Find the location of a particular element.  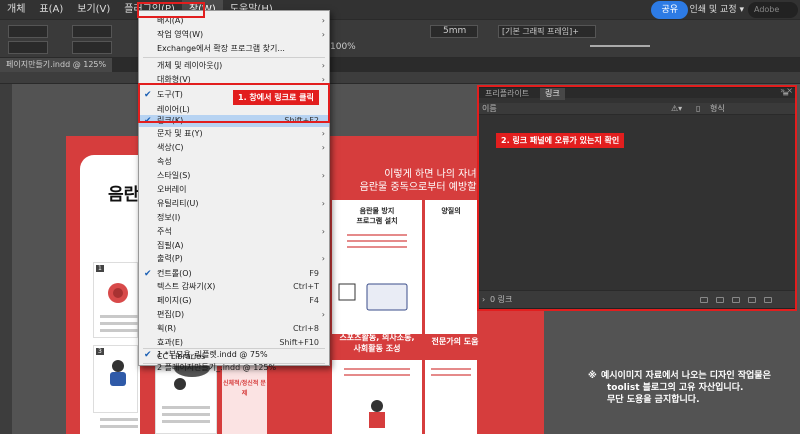

window-menu-item: 색상(C) › is located at coordinates (234, 148).